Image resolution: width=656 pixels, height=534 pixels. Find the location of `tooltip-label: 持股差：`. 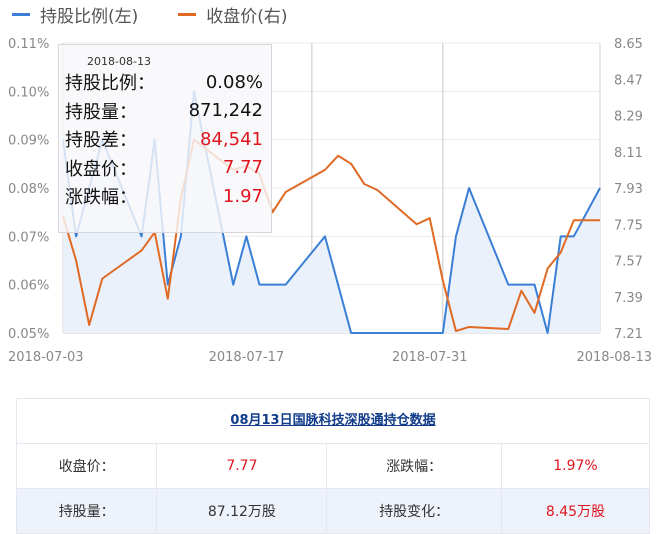

tooltip-label: 持股差： is located at coordinates (101, 141).